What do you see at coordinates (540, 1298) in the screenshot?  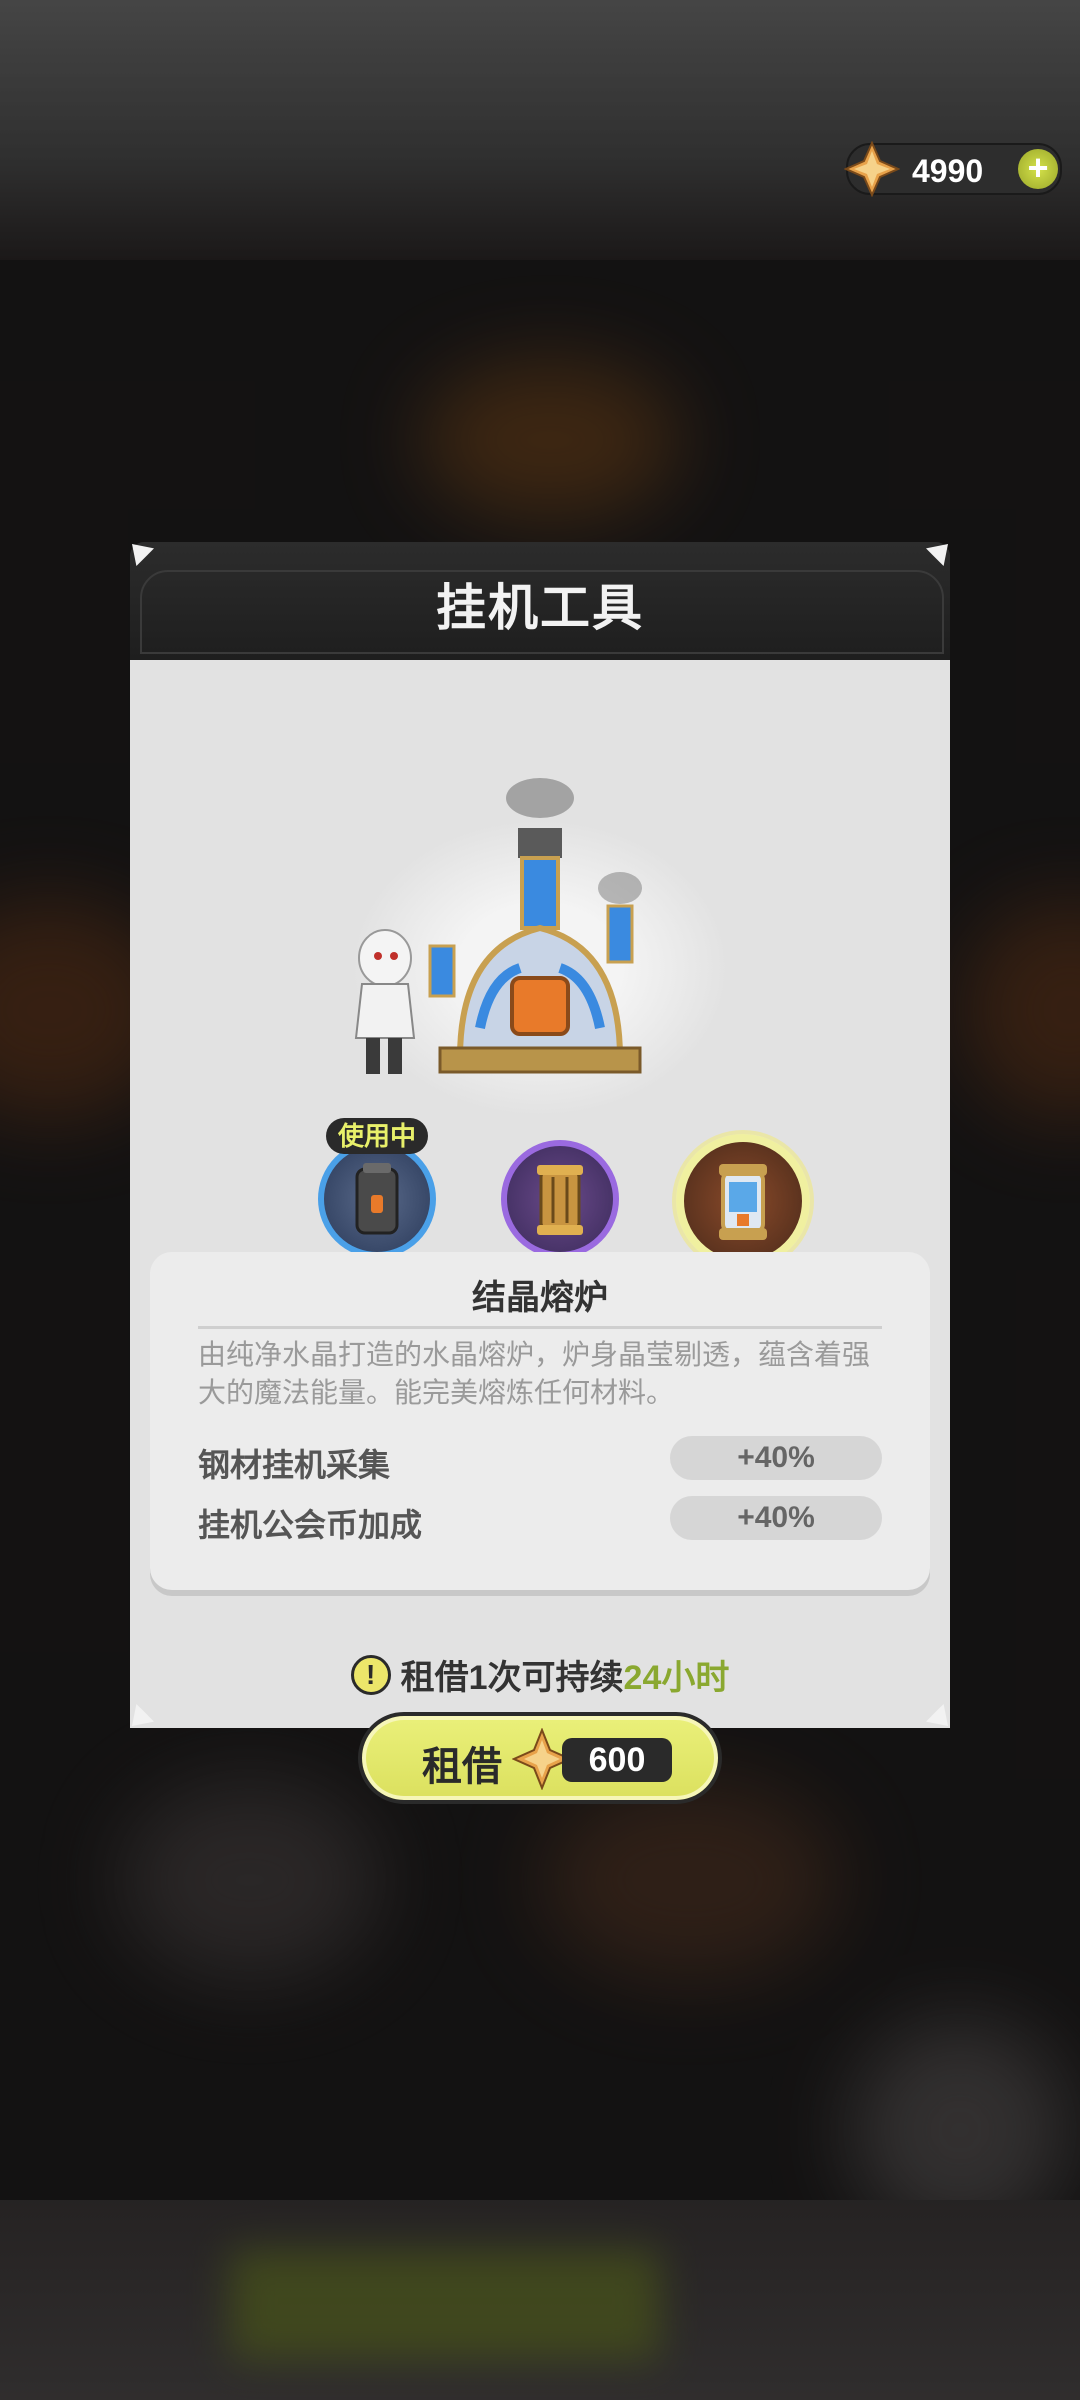 I see `tool-name: 结晶熔炉` at bounding box center [540, 1298].